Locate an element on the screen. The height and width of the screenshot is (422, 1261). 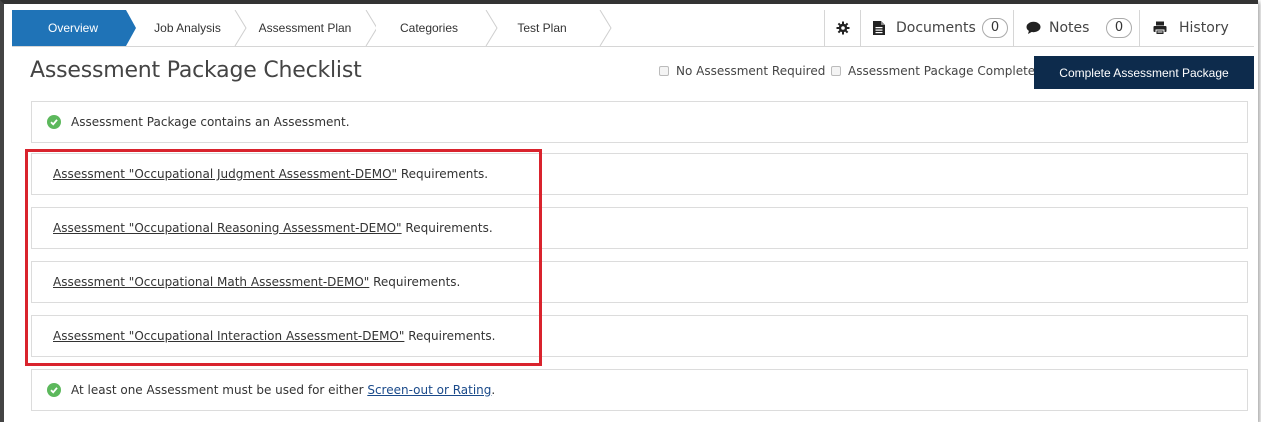
step-assessment-plan: Assessment Plan is located at coordinates (310, 28).